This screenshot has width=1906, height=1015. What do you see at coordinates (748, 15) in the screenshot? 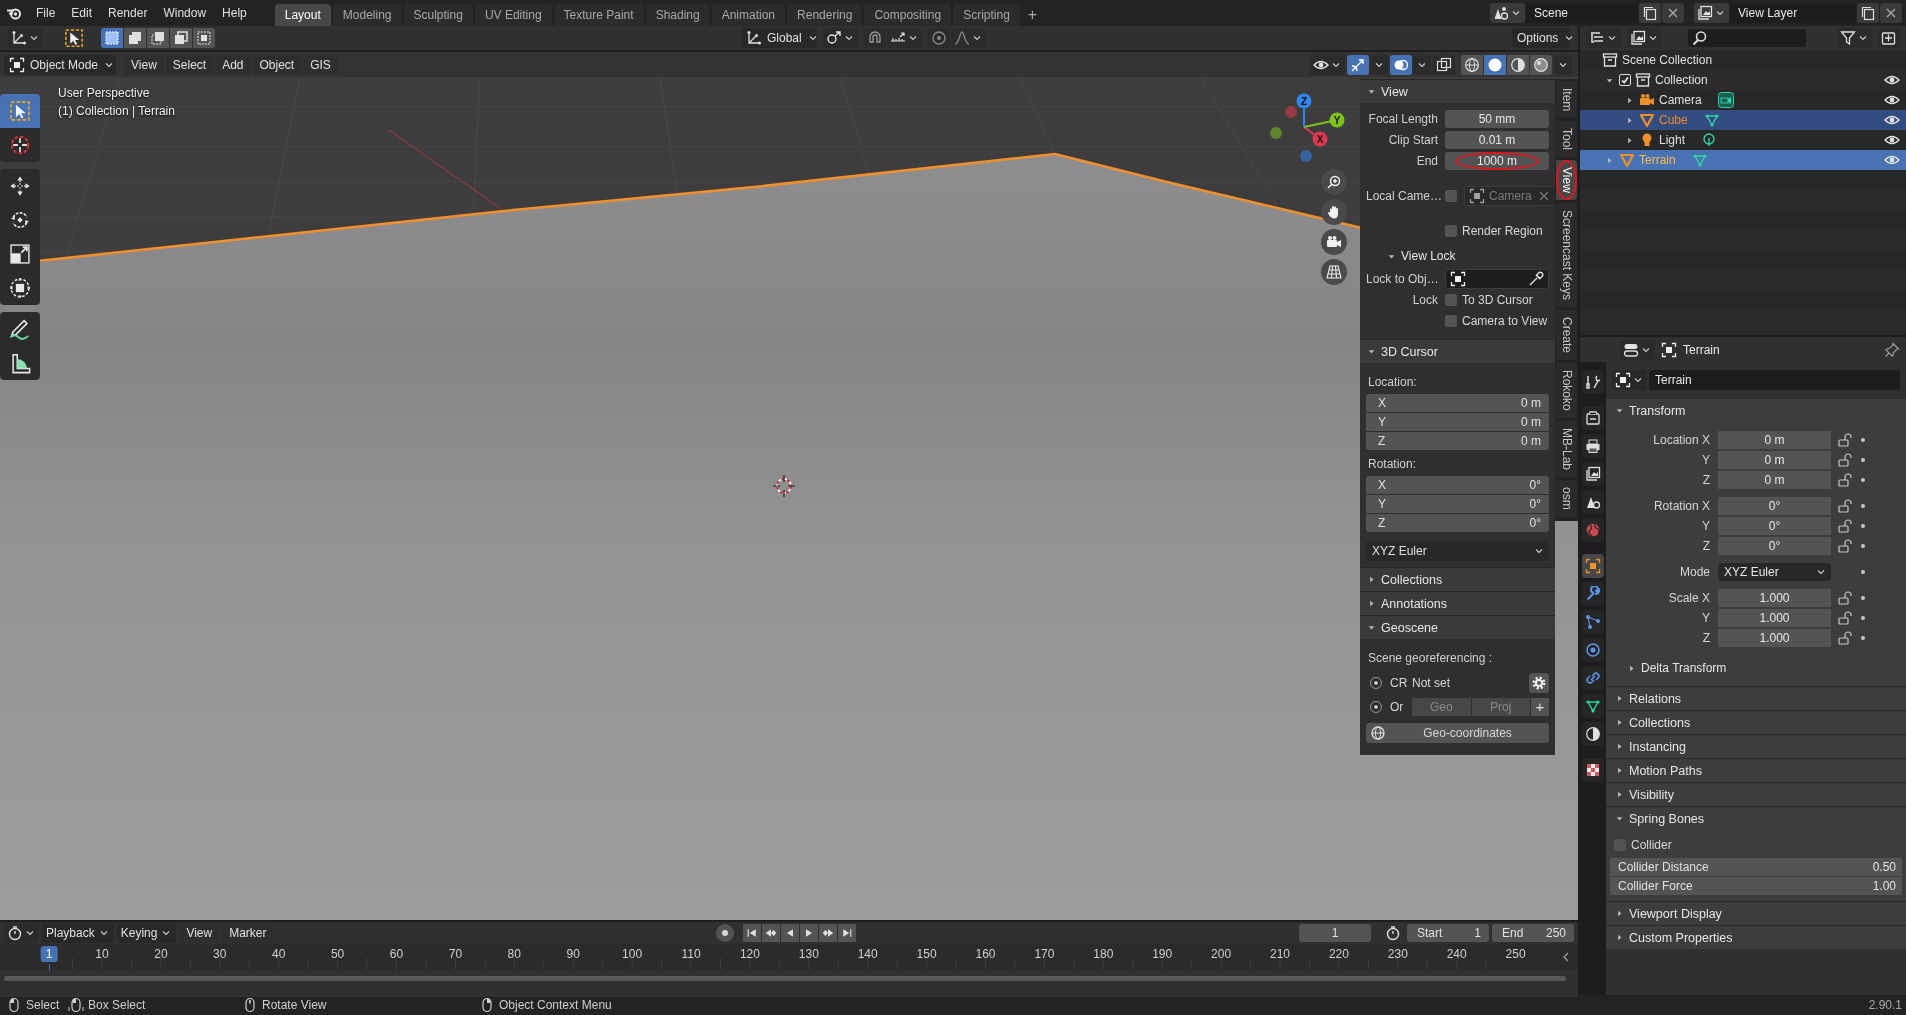
I see `workspace-tab: Animation` at bounding box center [748, 15].